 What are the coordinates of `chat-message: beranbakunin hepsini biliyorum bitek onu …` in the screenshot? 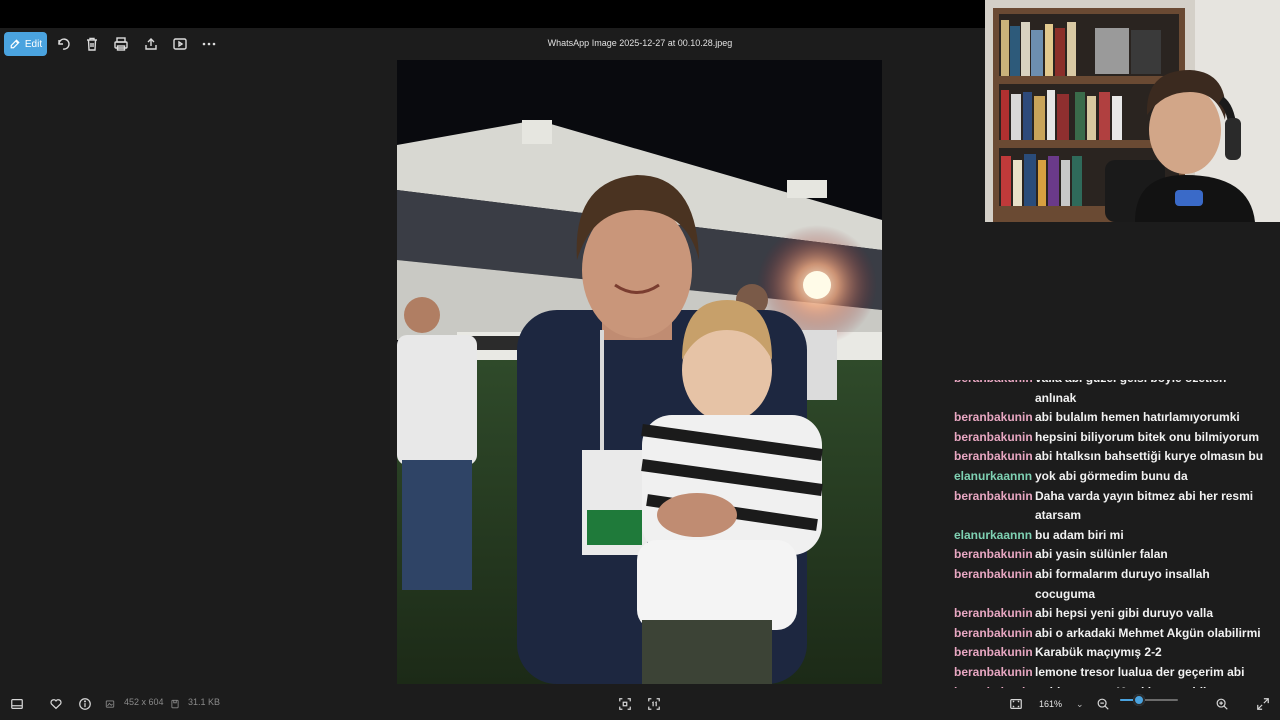 It's located at (1116, 438).